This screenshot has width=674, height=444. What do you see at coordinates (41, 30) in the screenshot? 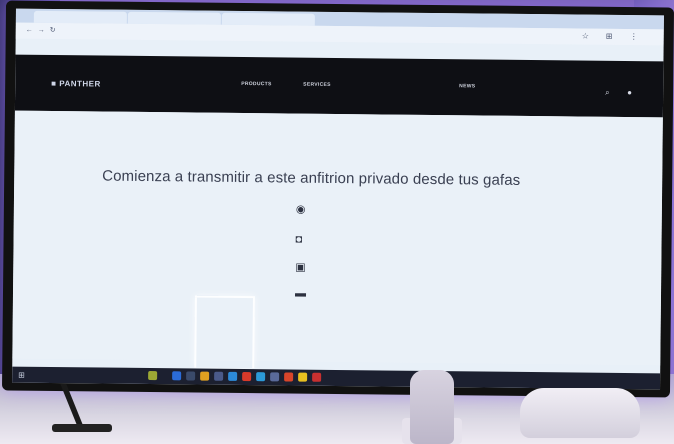
I see `forward-icon: →` at bounding box center [41, 30].